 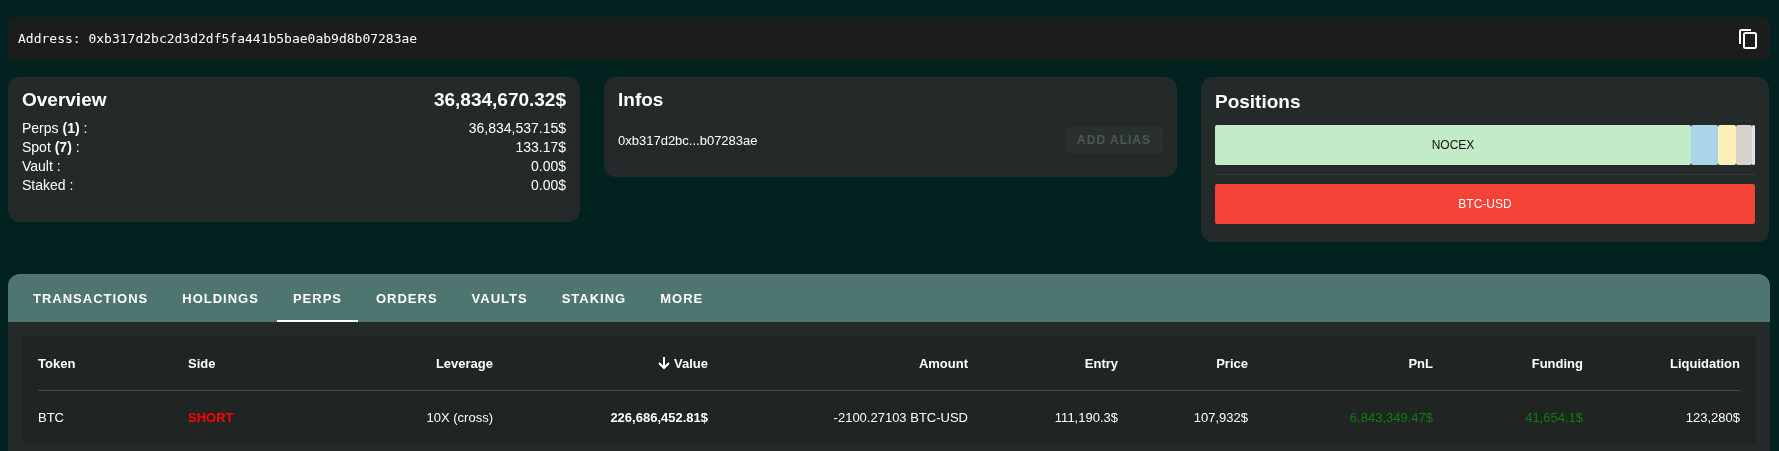 What do you see at coordinates (1485, 204) in the screenshot?
I see `position-segment: BTC-USD` at bounding box center [1485, 204].